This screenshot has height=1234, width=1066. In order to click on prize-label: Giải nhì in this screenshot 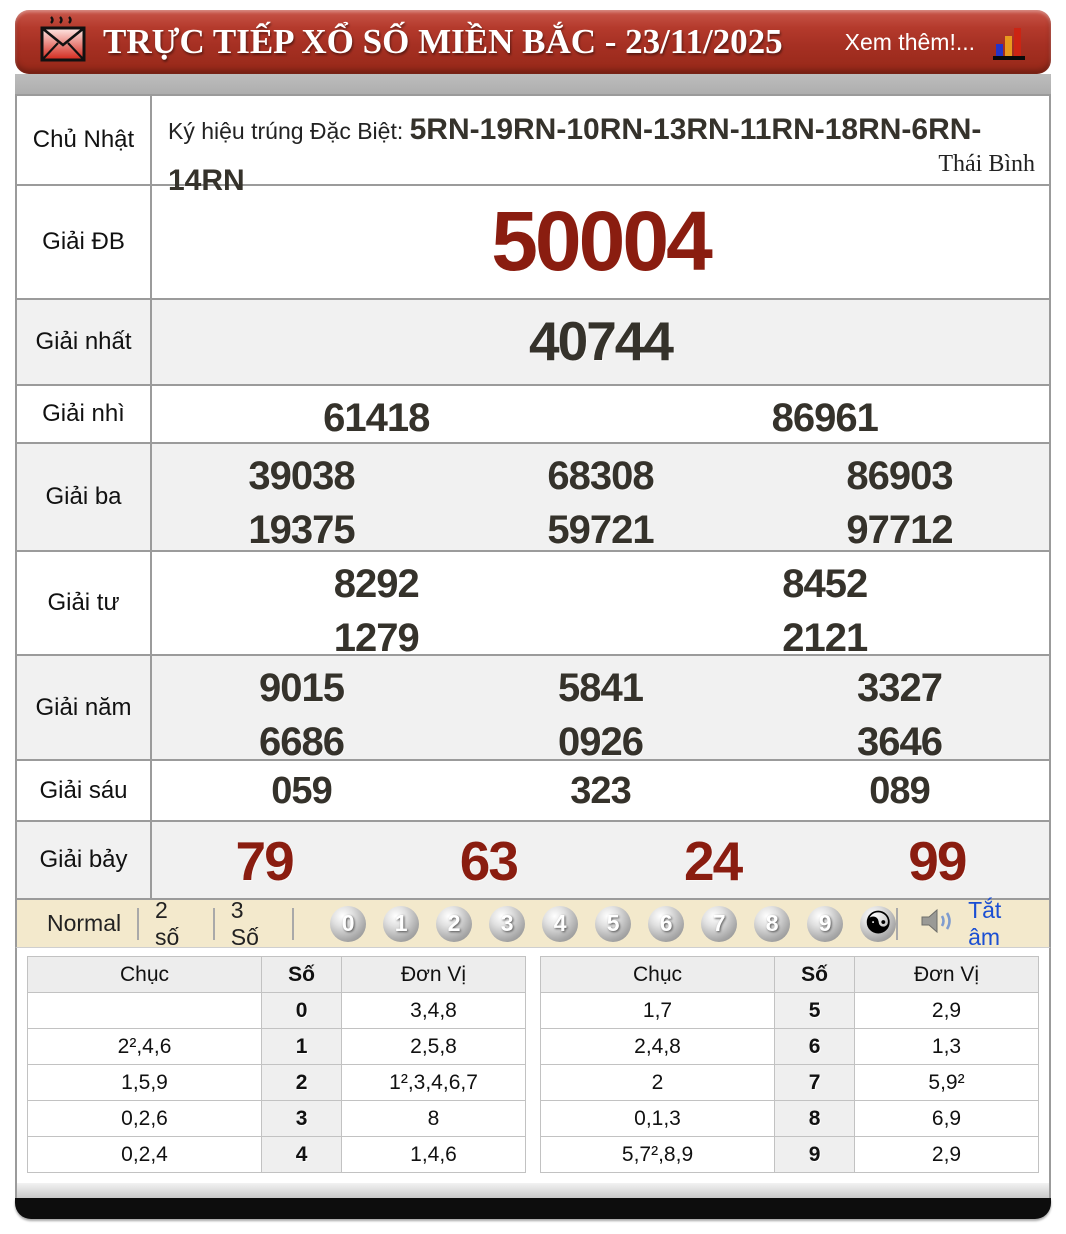, I will do `click(83, 414)`.